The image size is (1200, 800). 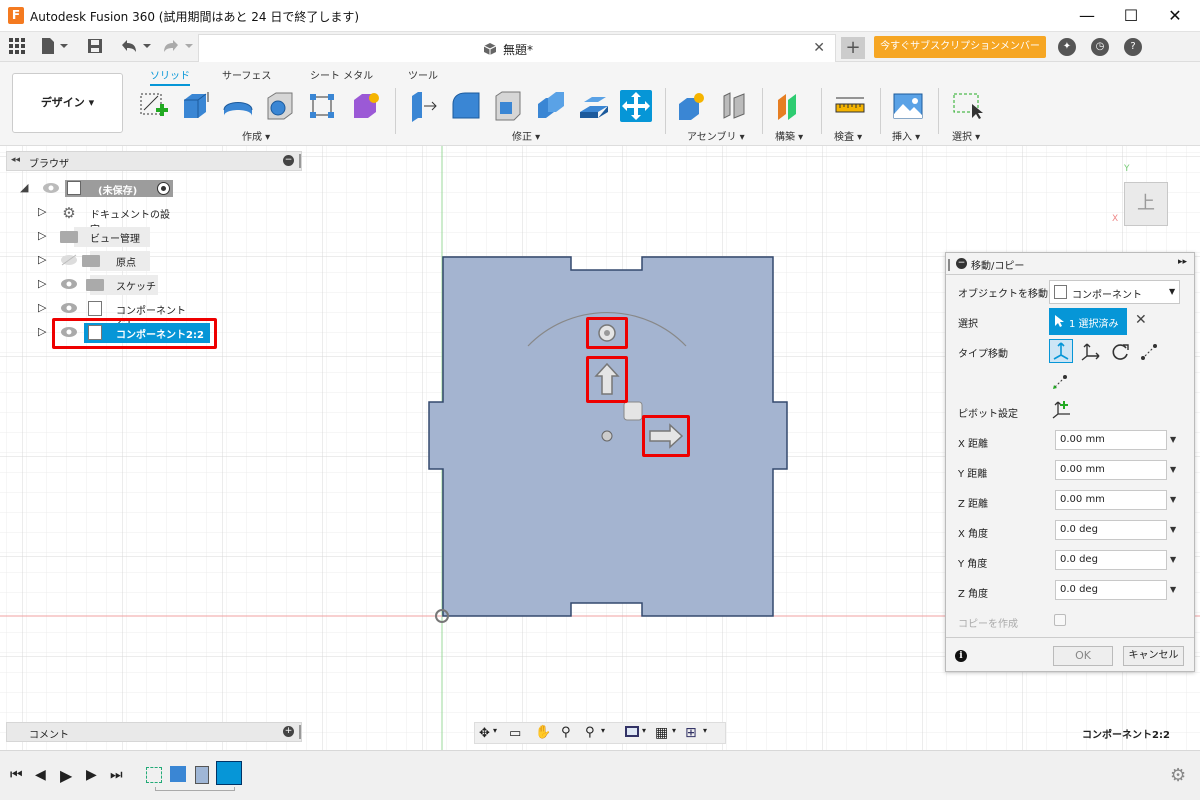 What do you see at coordinates (202, 775) in the screenshot?
I see `timeline-component-icon` at bounding box center [202, 775].